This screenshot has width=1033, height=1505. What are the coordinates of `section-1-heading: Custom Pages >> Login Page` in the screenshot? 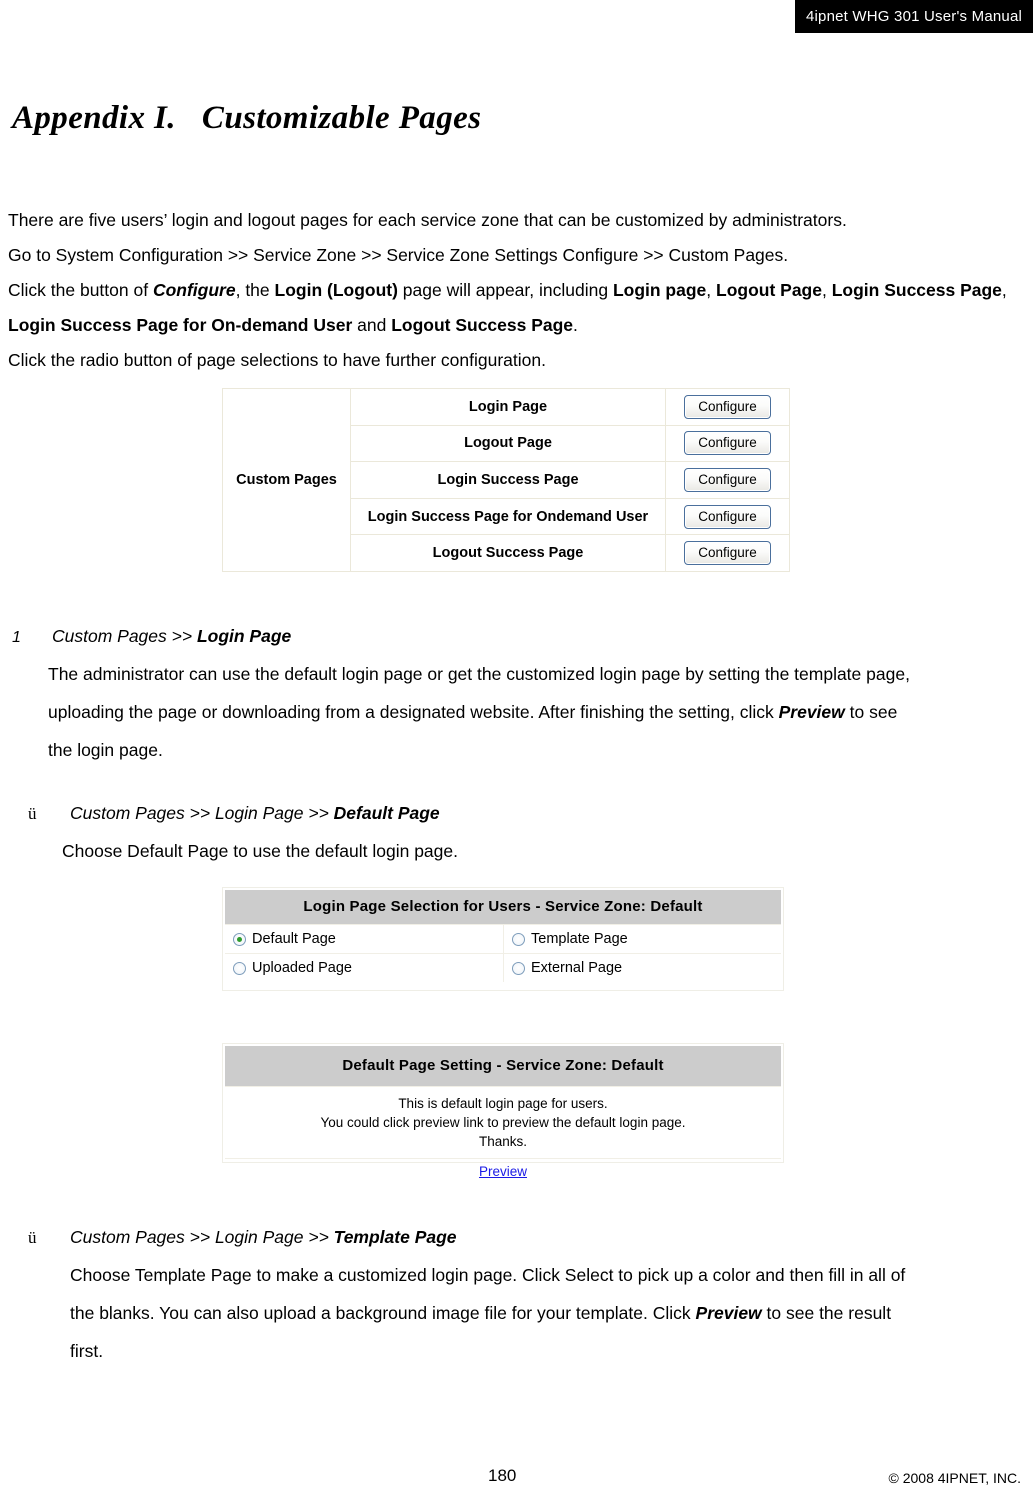 It's located at (171, 636).